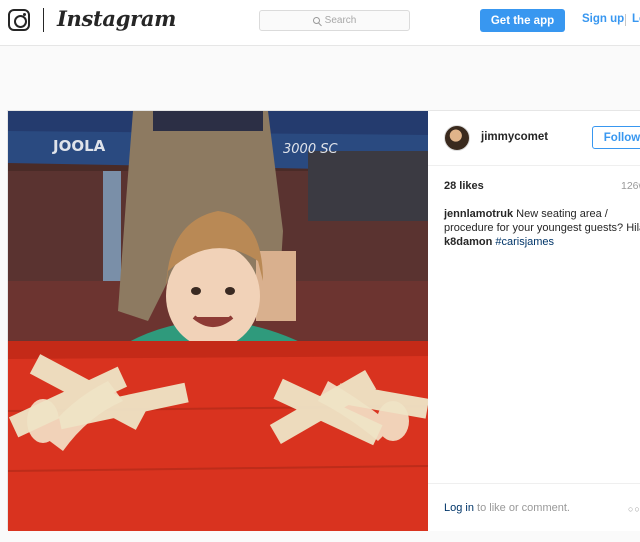 This screenshot has width=640, height=542. What do you see at coordinates (634, 509) in the screenshot?
I see `more-options-icon: ○○` at bounding box center [634, 509].